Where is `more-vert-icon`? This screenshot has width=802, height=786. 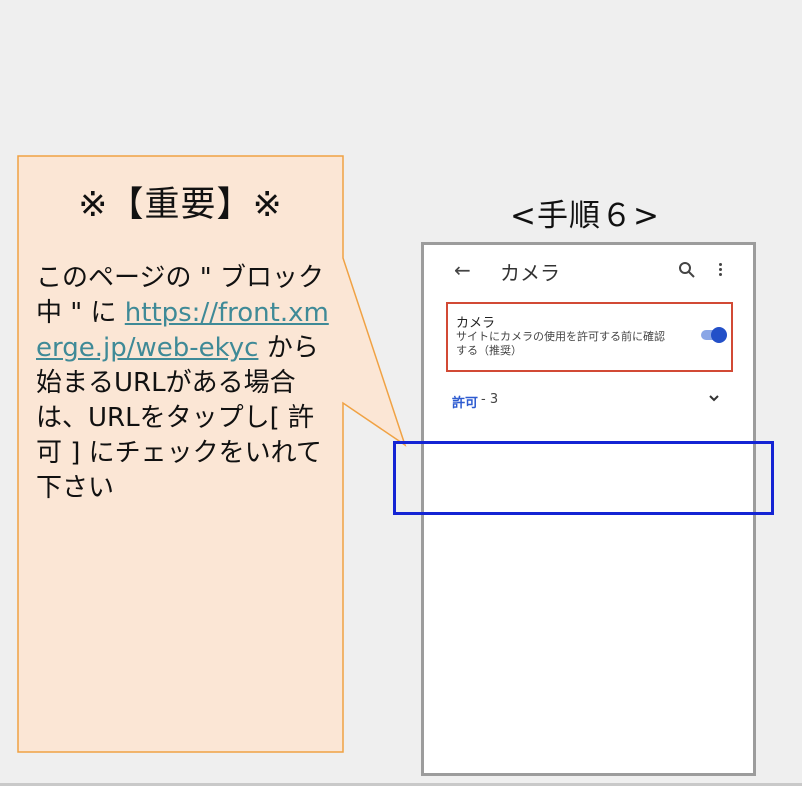 more-vert-icon is located at coordinates (720, 271).